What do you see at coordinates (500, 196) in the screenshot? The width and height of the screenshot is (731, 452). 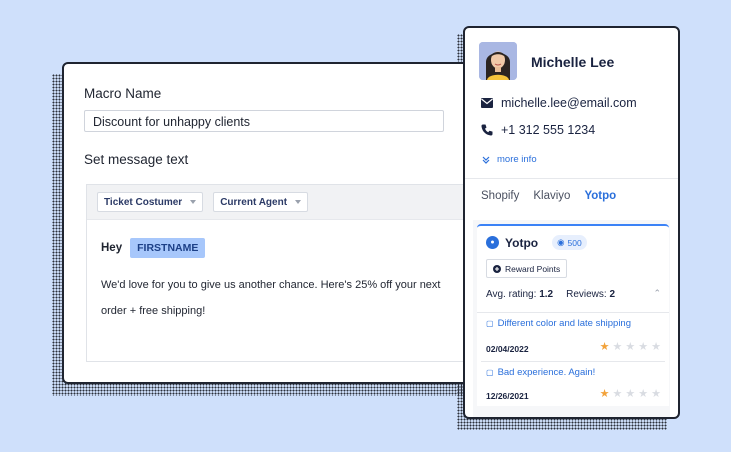 I see `tab-shopify: Shopify` at bounding box center [500, 196].